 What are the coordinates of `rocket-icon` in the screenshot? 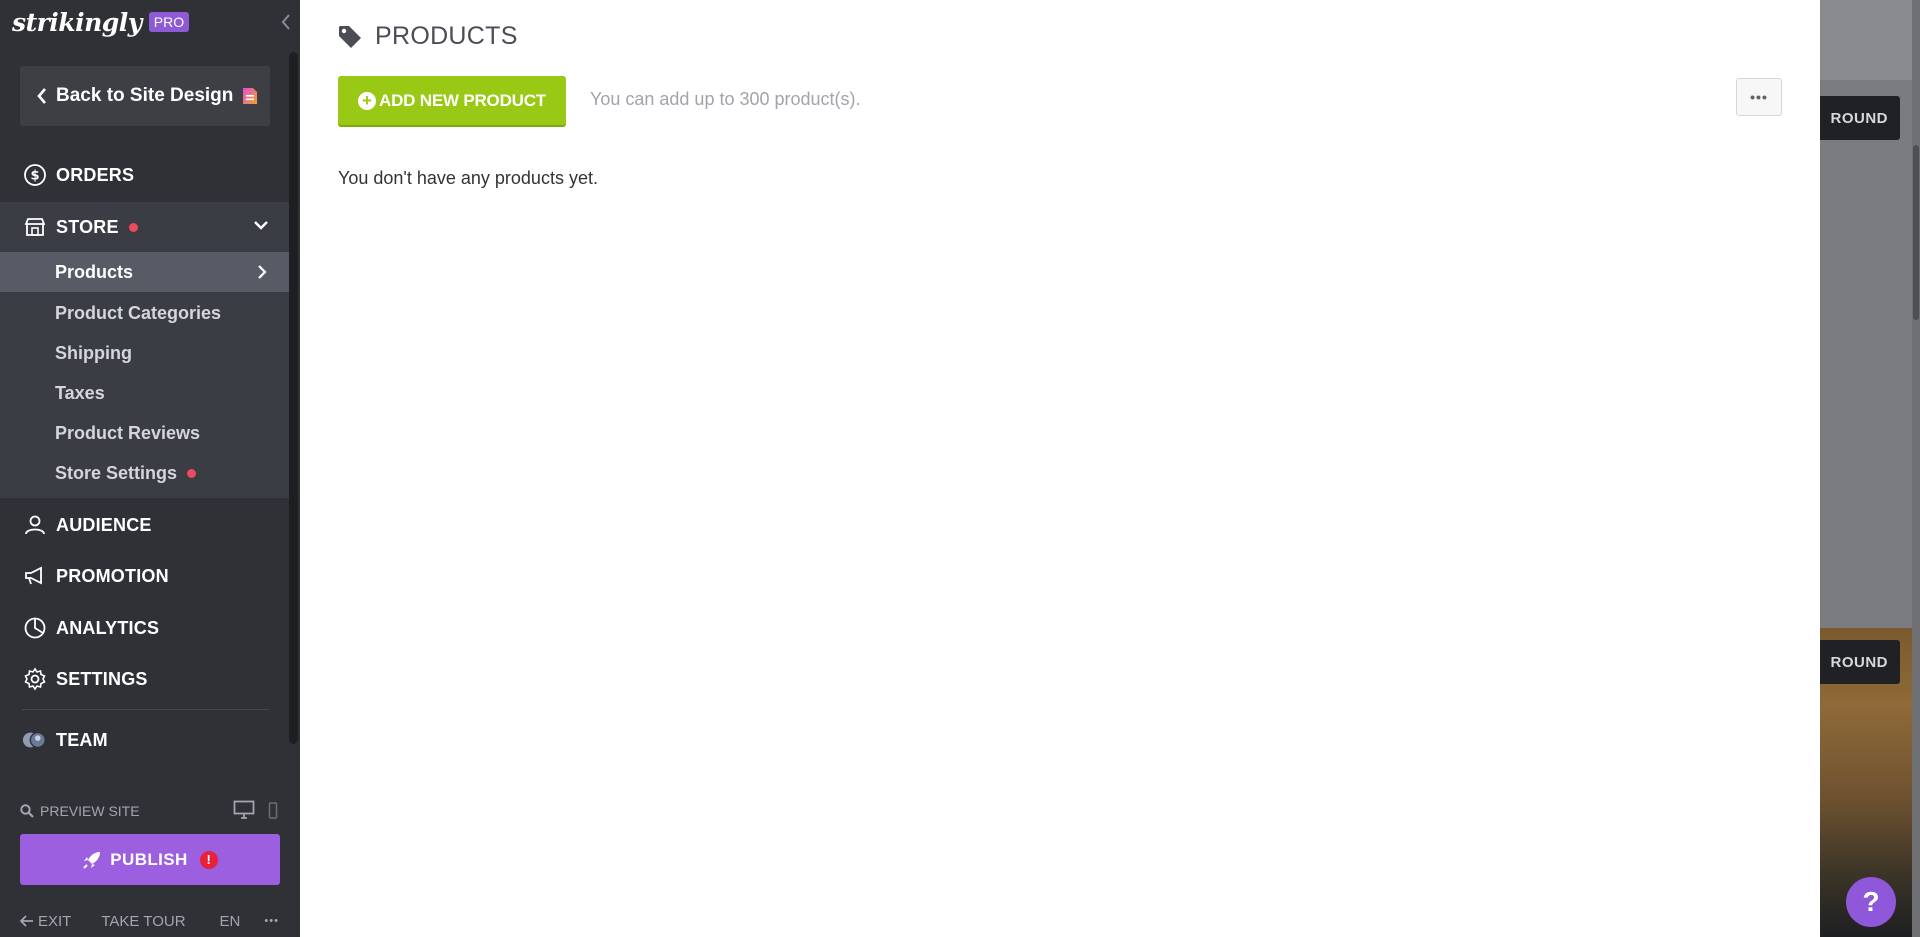 It's located at (92, 860).